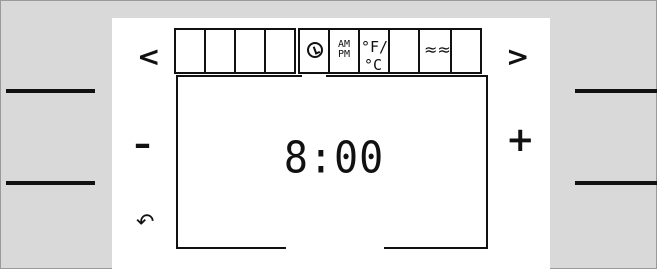 The image size is (657, 269). What do you see at coordinates (148, 57) in the screenshot?
I see `previous-button: <` at bounding box center [148, 57].